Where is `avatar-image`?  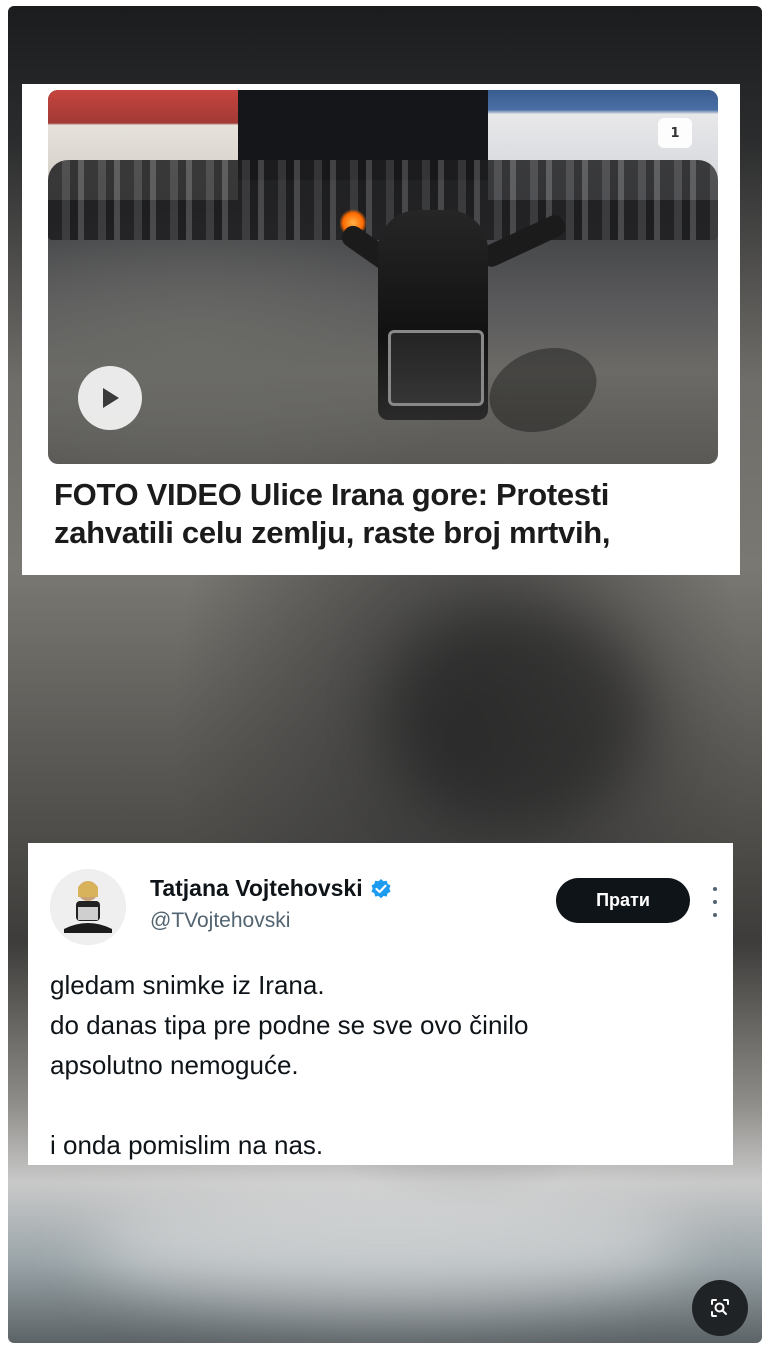 avatar-image is located at coordinates (88, 907).